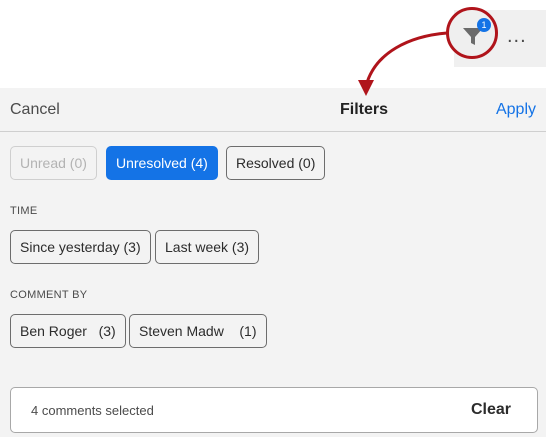  I want to click on selected-count-text: 4 comments selected, so click(92, 410).